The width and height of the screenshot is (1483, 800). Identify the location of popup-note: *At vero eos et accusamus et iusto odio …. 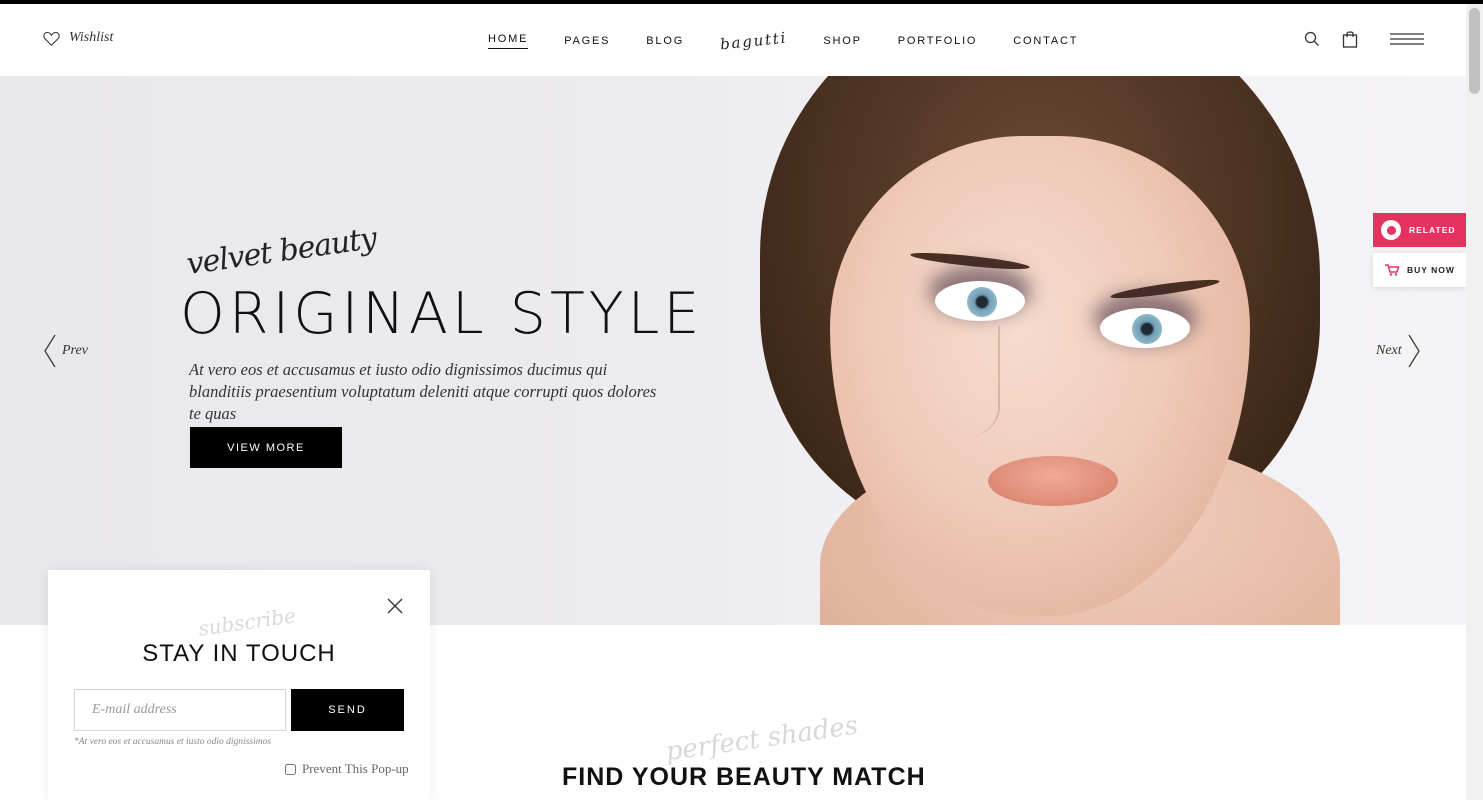
(173, 742).